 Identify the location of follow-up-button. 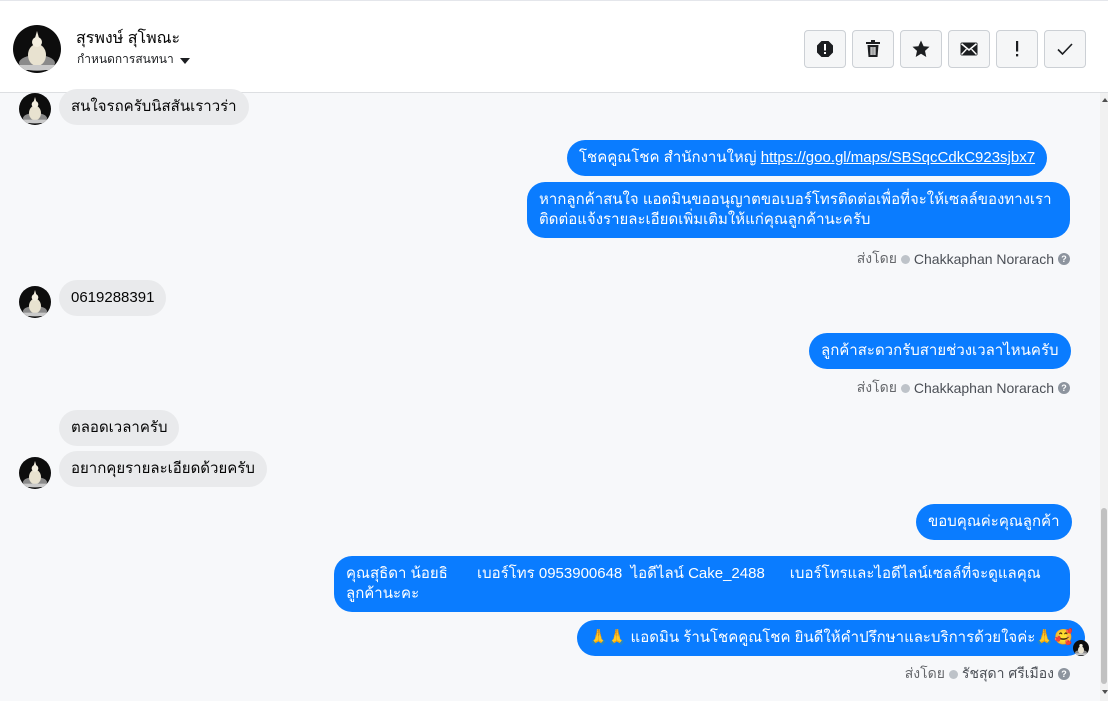
(1017, 49).